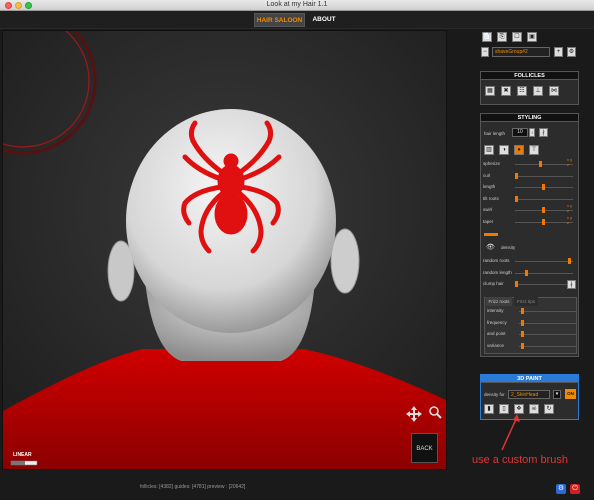 This screenshot has width=594, height=500. I want to click on paint-reset-icon: ↻, so click(549, 409).